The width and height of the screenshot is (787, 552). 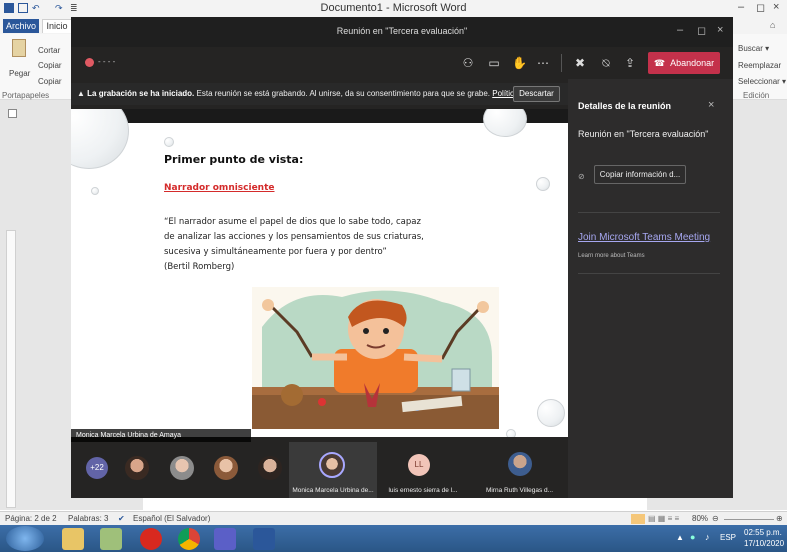 I want to click on word-window-title: Documento1 - Microsoft Word, so click(x=393, y=8).